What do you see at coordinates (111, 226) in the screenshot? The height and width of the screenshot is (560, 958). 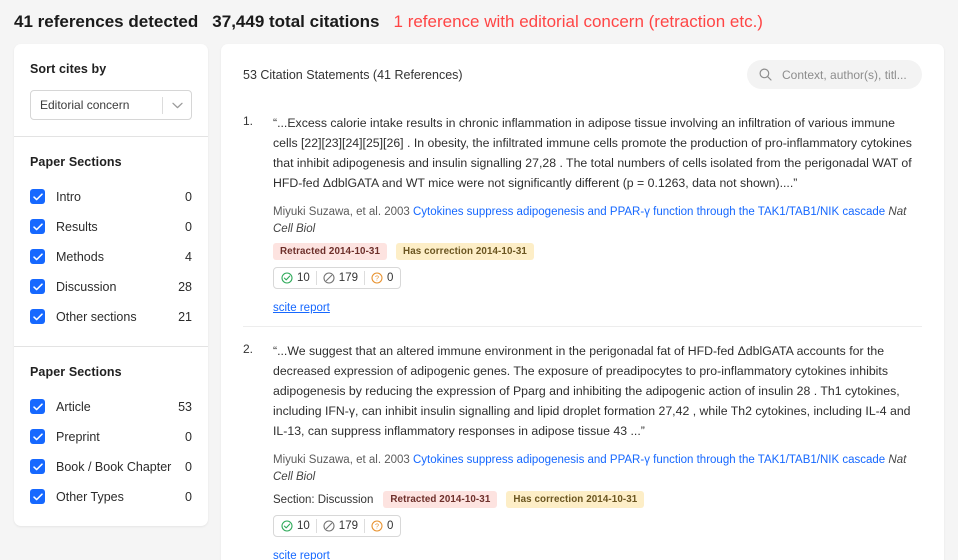 I see `filter-row-results: Results 0` at bounding box center [111, 226].